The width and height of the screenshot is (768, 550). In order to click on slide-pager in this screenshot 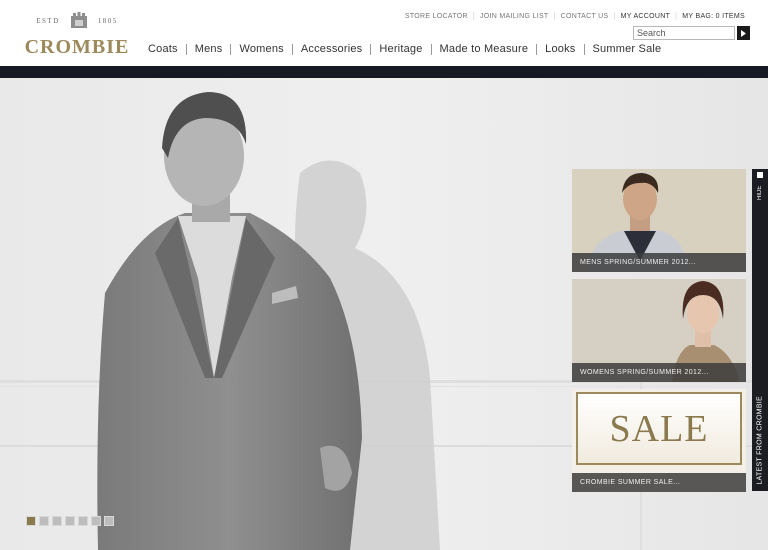, I will do `click(70, 521)`.